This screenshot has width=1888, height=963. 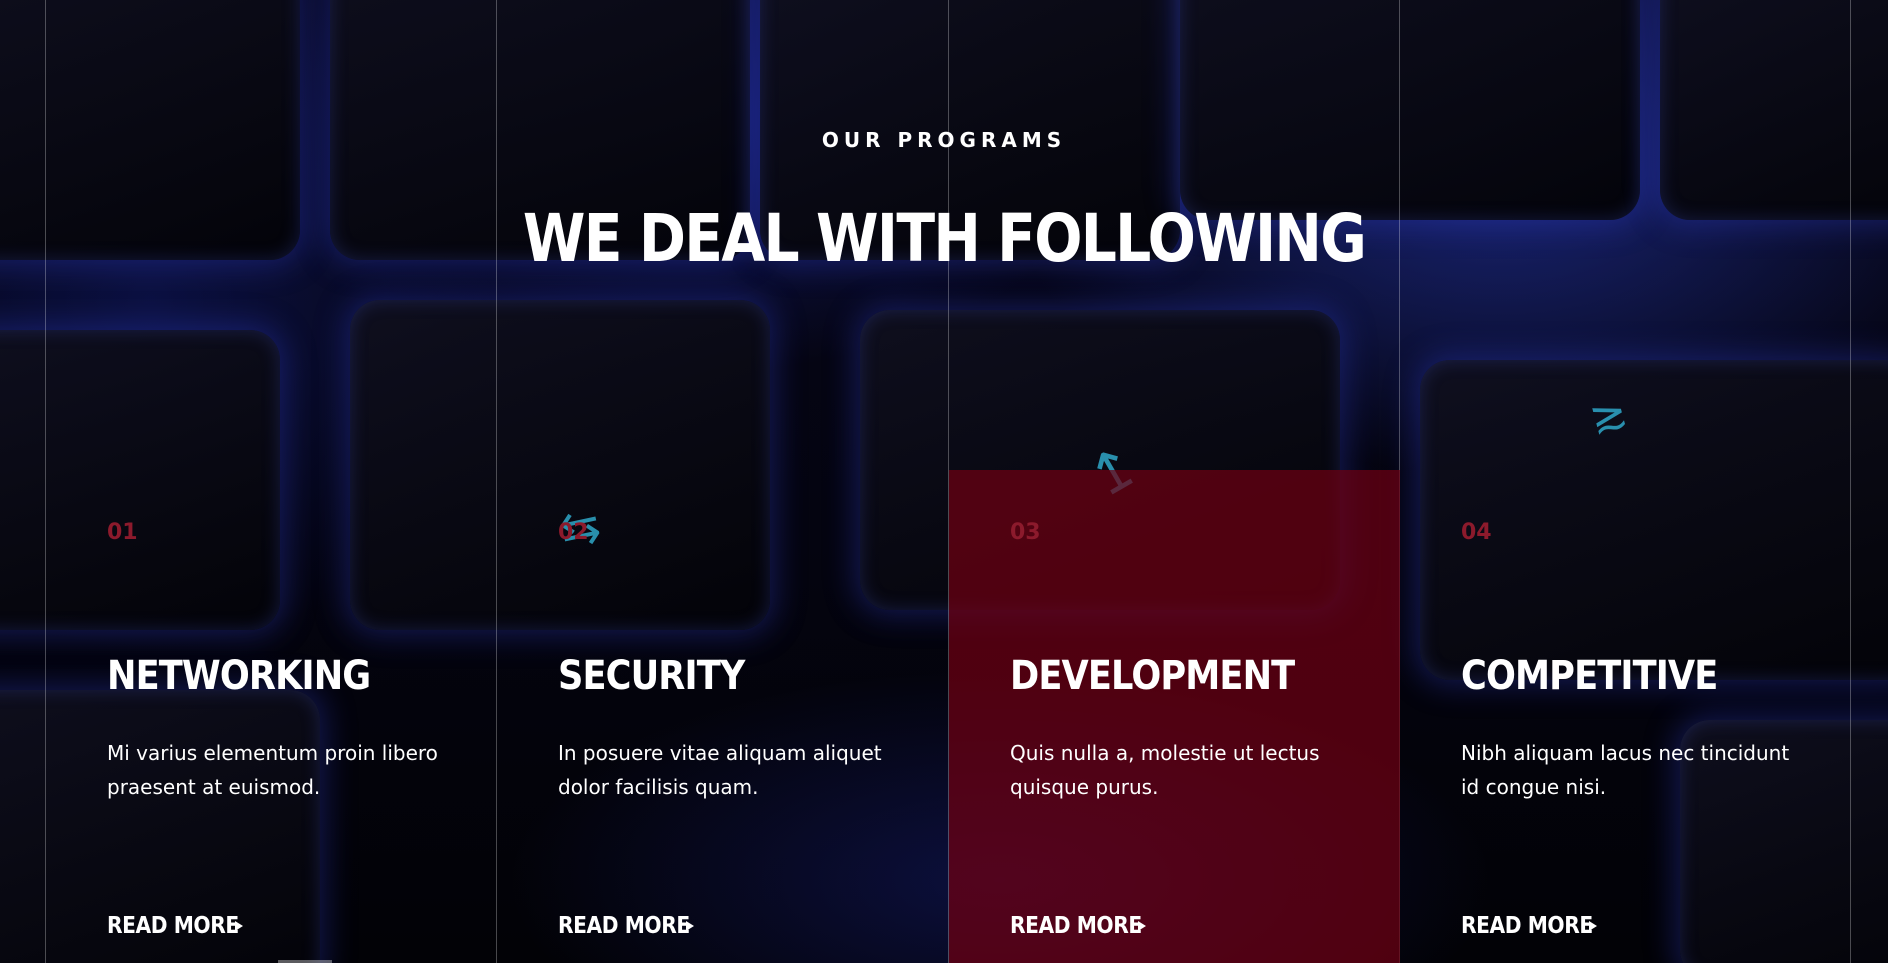 I want to click on card-number: 04, so click(x=1476, y=532).